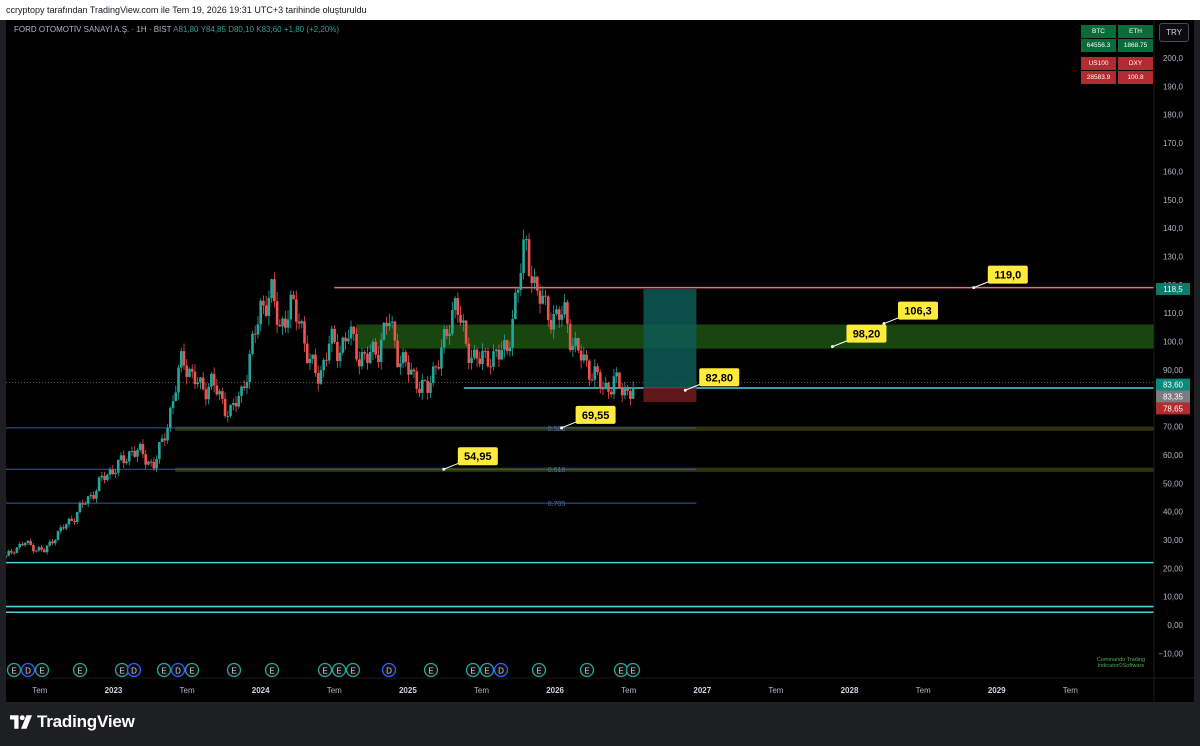  What do you see at coordinates (1173, 143) in the screenshot?
I see `price-tick-label: 170,0` at bounding box center [1173, 143].